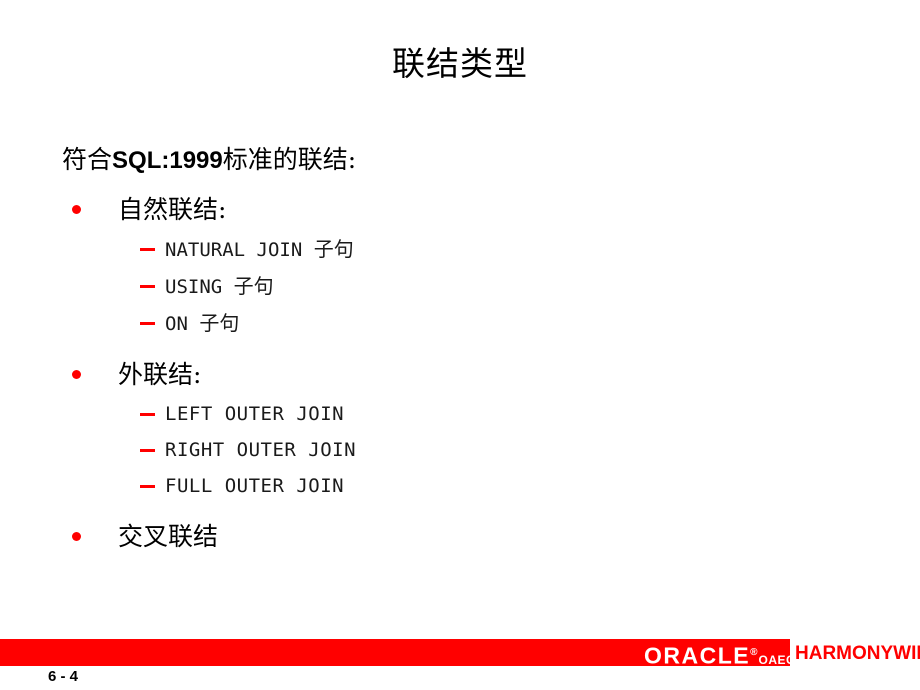 The width and height of the screenshot is (920, 690). What do you see at coordinates (857, 653) in the screenshot?
I see `partner-logo: HARMONYWIN` at bounding box center [857, 653].